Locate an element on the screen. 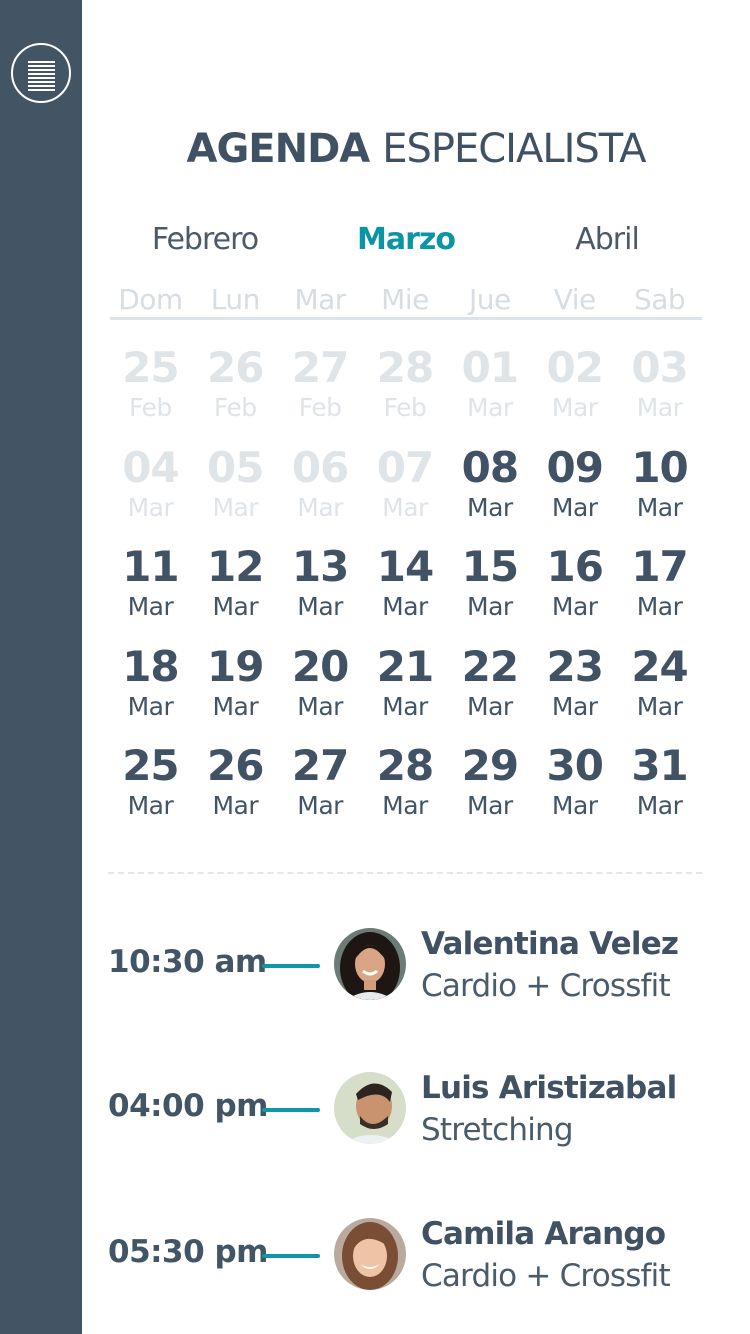 Image resolution: width=750 pixels, height=1334 pixels. calendar-day: 10 Mar is located at coordinates (659, 492).